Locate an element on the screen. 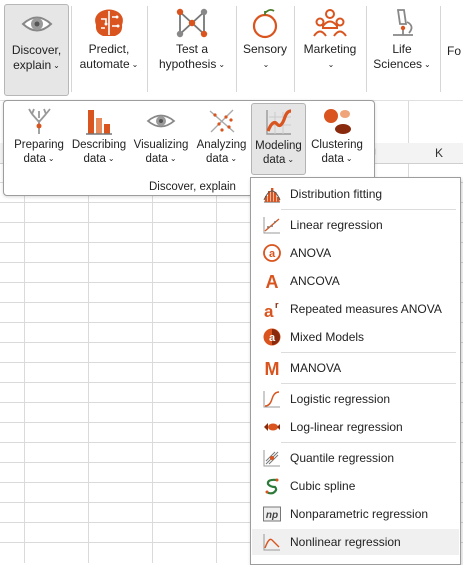 The width and height of the screenshot is (463, 565). modeling-data-button: Modeling data ⌄ is located at coordinates (278, 139).